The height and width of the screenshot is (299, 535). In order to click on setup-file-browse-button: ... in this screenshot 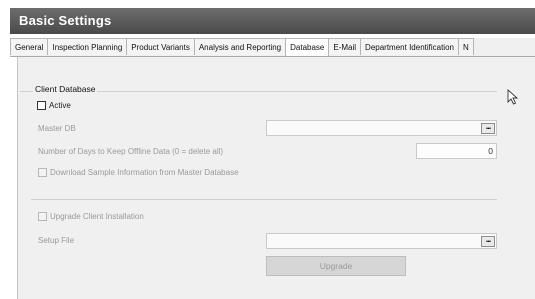, I will do `click(488, 241)`.